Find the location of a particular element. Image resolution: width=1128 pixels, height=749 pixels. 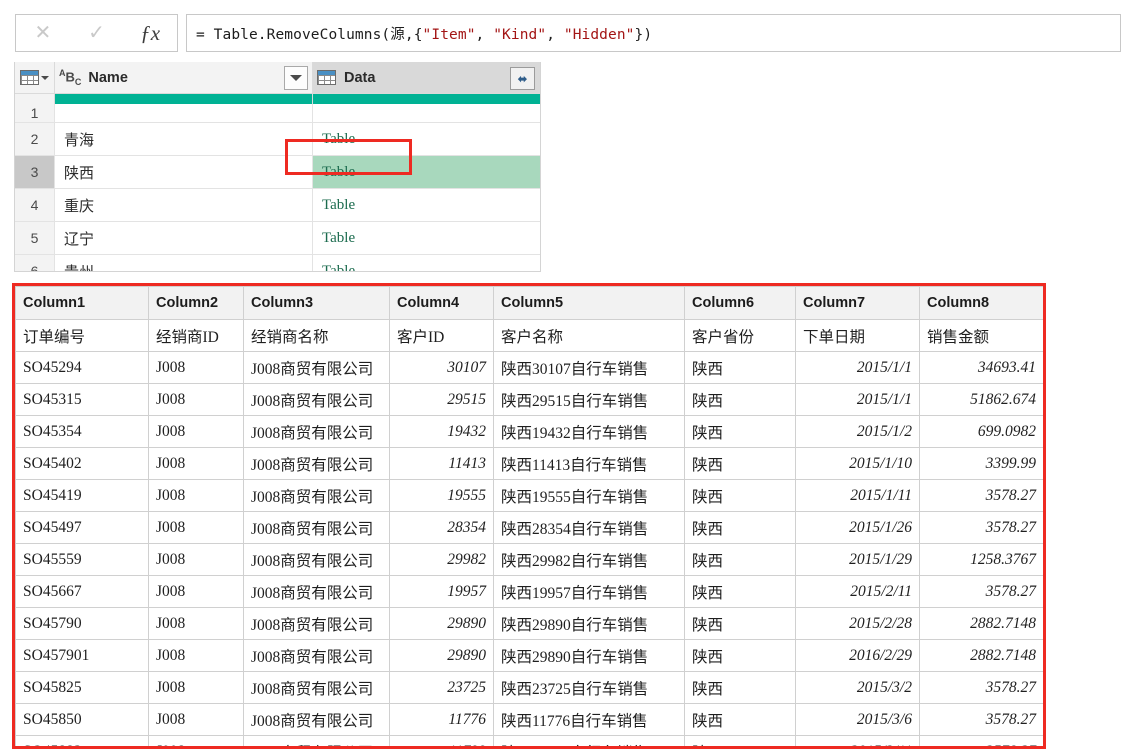

table-row: 5 辽宁 Table is located at coordinates (277, 238).